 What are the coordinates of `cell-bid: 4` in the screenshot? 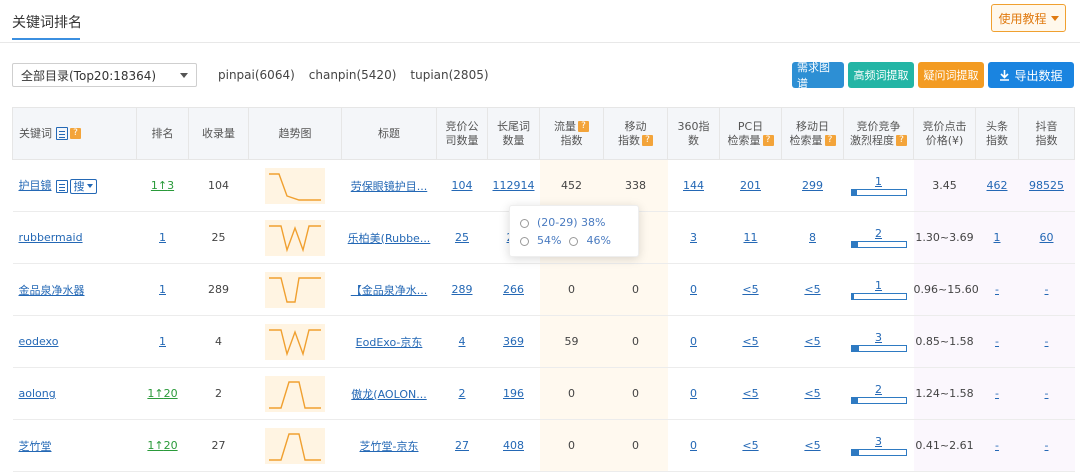 It's located at (462, 341).